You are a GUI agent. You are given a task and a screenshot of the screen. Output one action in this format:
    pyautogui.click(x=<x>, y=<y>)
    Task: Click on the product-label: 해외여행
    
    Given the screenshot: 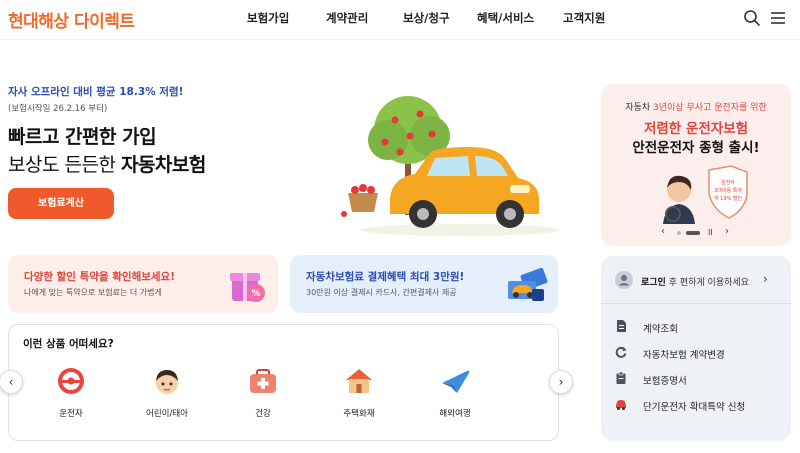 What is the action you would take?
    pyautogui.click(x=455, y=414)
    